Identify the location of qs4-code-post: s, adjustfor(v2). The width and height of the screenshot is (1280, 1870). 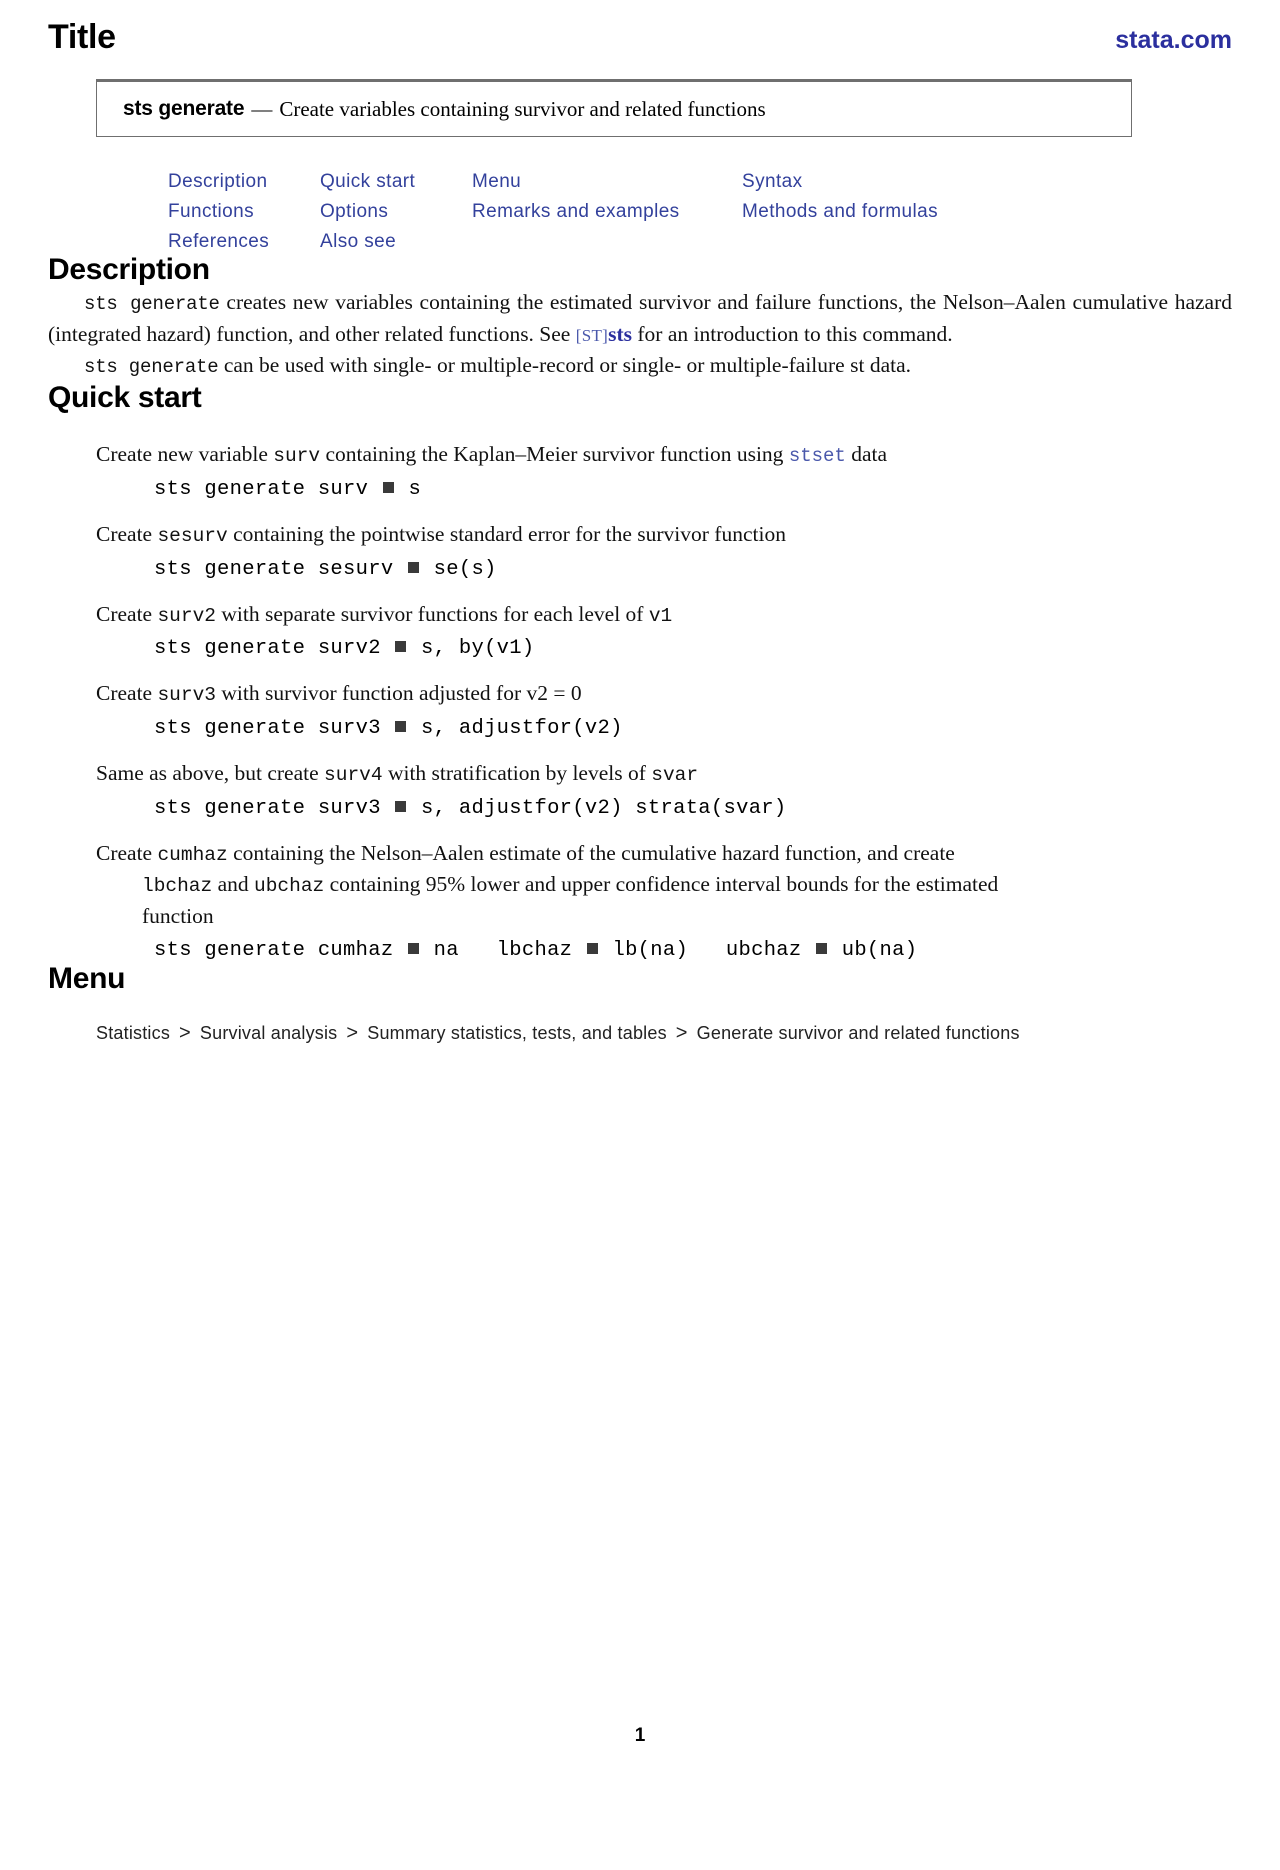
(515, 729).